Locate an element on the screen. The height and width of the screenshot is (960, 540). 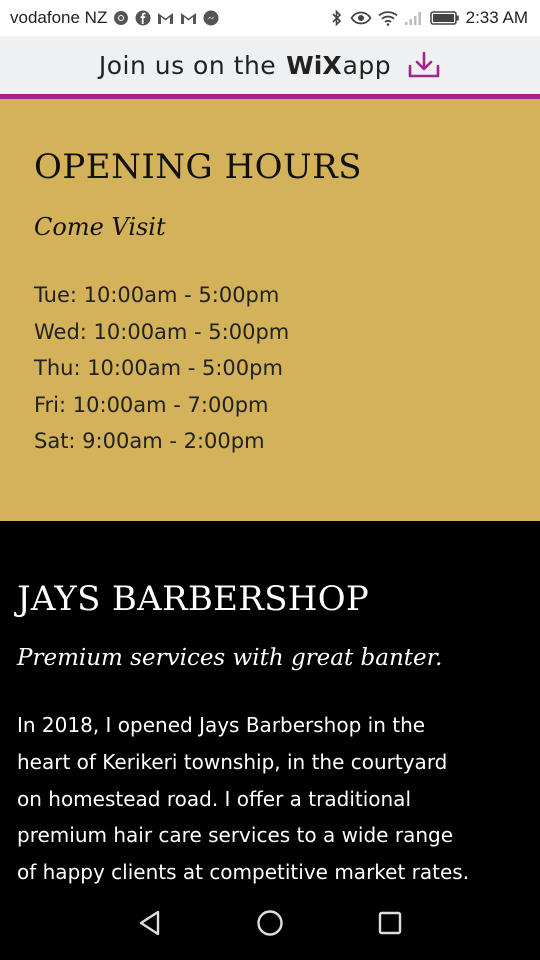
bluetooth-icon is located at coordinates (337, 18).